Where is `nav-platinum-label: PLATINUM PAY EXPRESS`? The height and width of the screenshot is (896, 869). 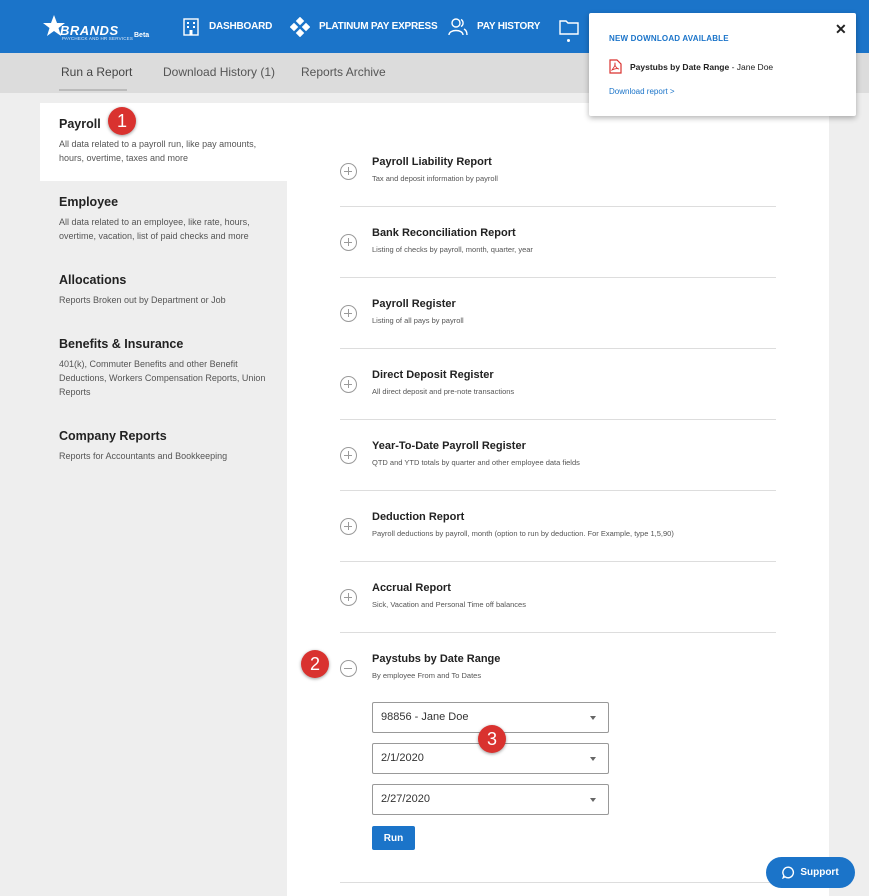
nav-platinum-label: PLATINUM PAY EXPRESS is located at coordinates (378, 26).